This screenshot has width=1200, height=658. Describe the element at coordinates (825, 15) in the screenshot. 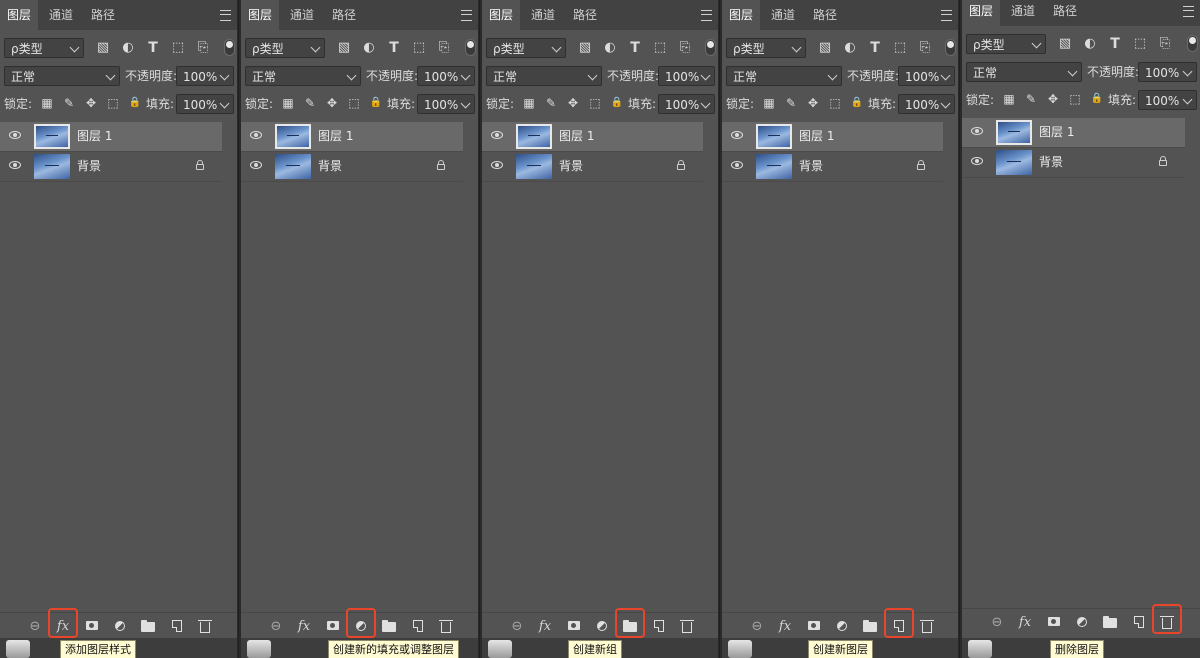

I see `tab-paths: 路径` at that location.